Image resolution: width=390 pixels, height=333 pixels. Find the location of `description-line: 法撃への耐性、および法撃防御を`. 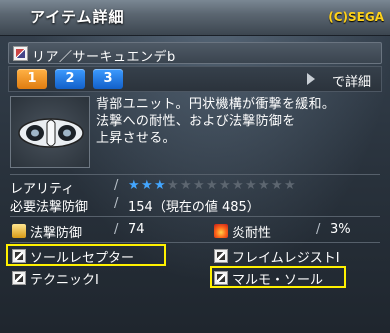

description-line: 法撃への耐性、および法撃防御を is located at coordinates (196, 121).